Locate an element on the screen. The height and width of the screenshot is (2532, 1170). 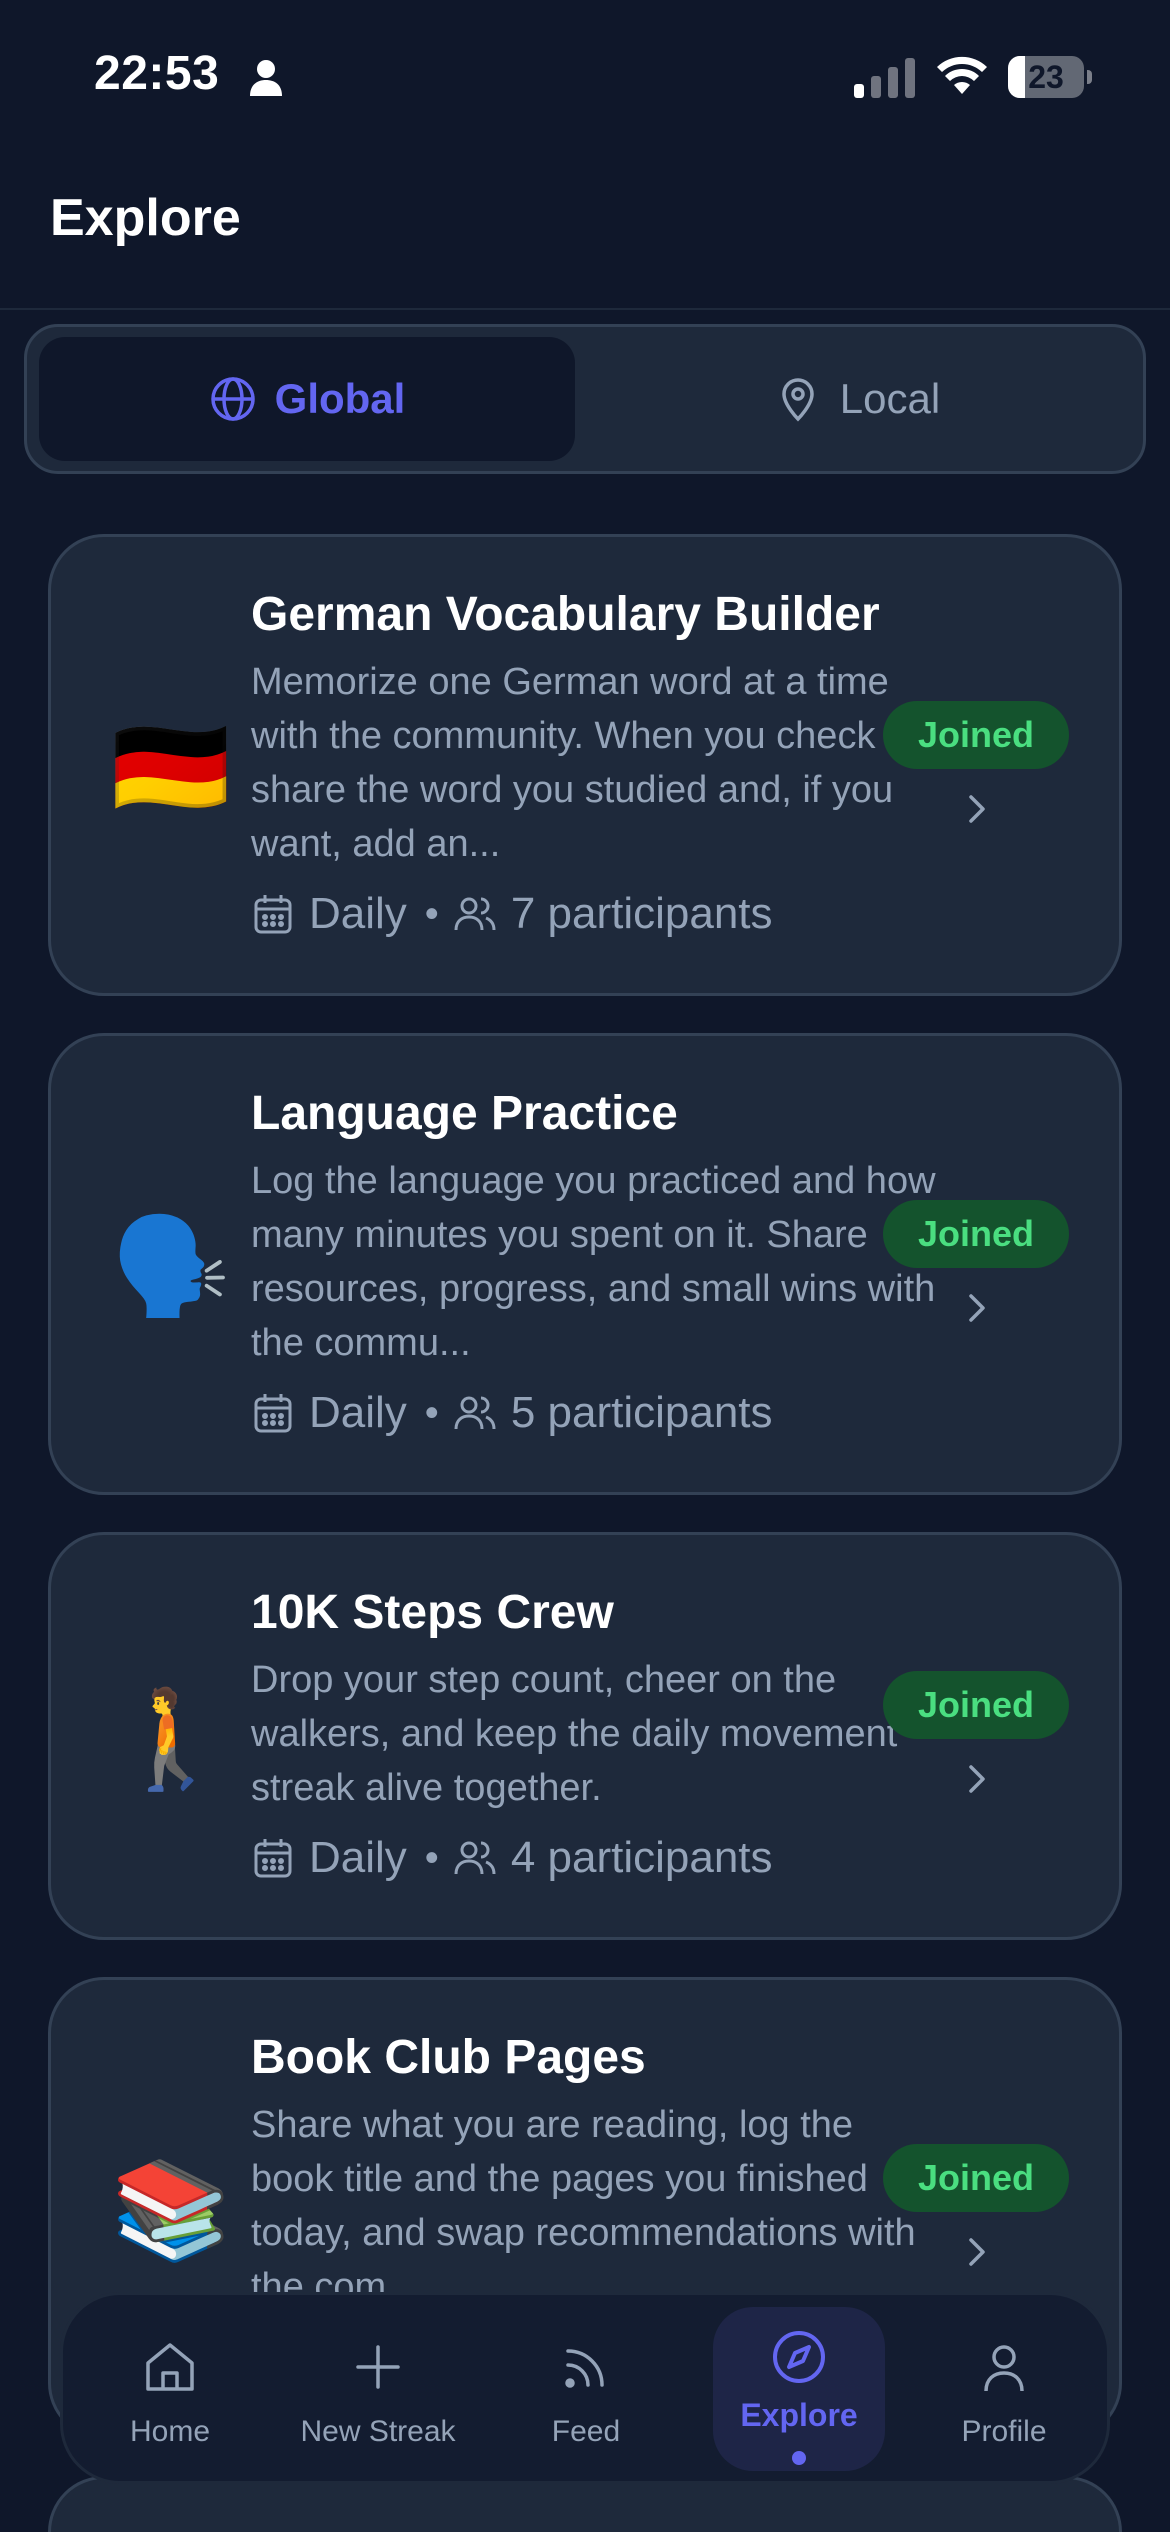
status-time: 22:53 is located at coordinates (157, 73).